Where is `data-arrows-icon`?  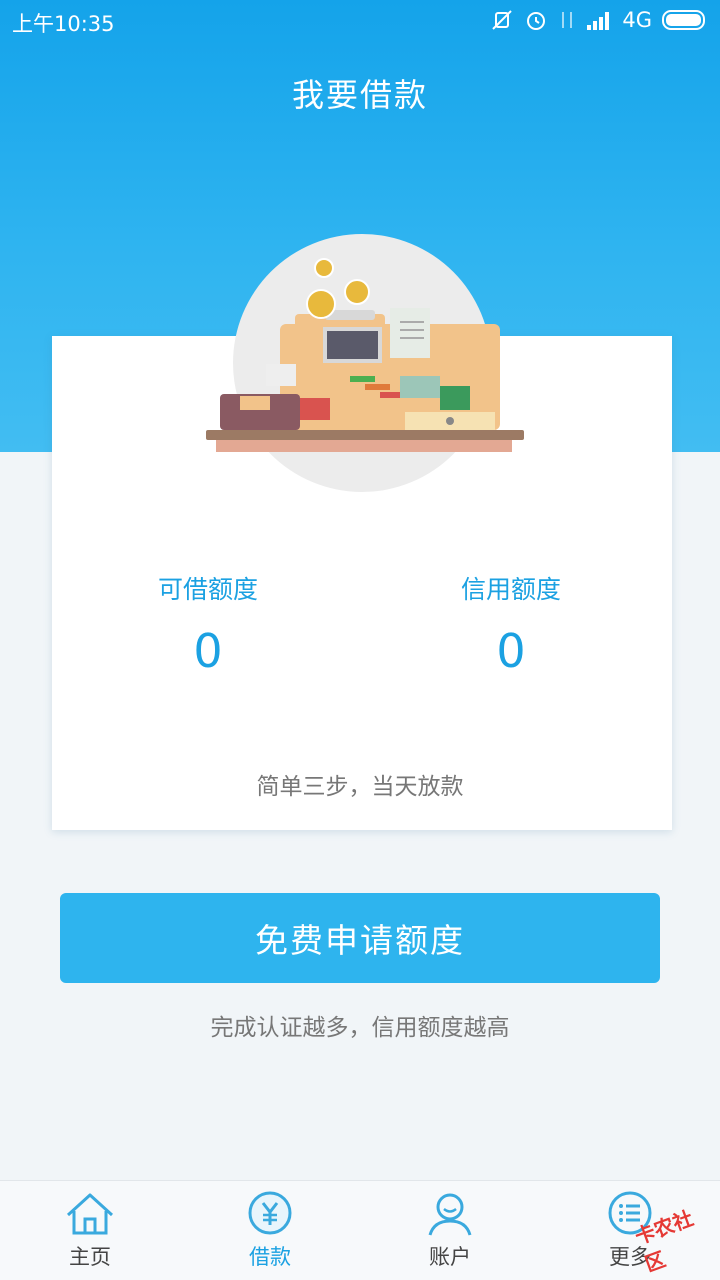
data-arrows-icon is located at coordinates (567, 20).